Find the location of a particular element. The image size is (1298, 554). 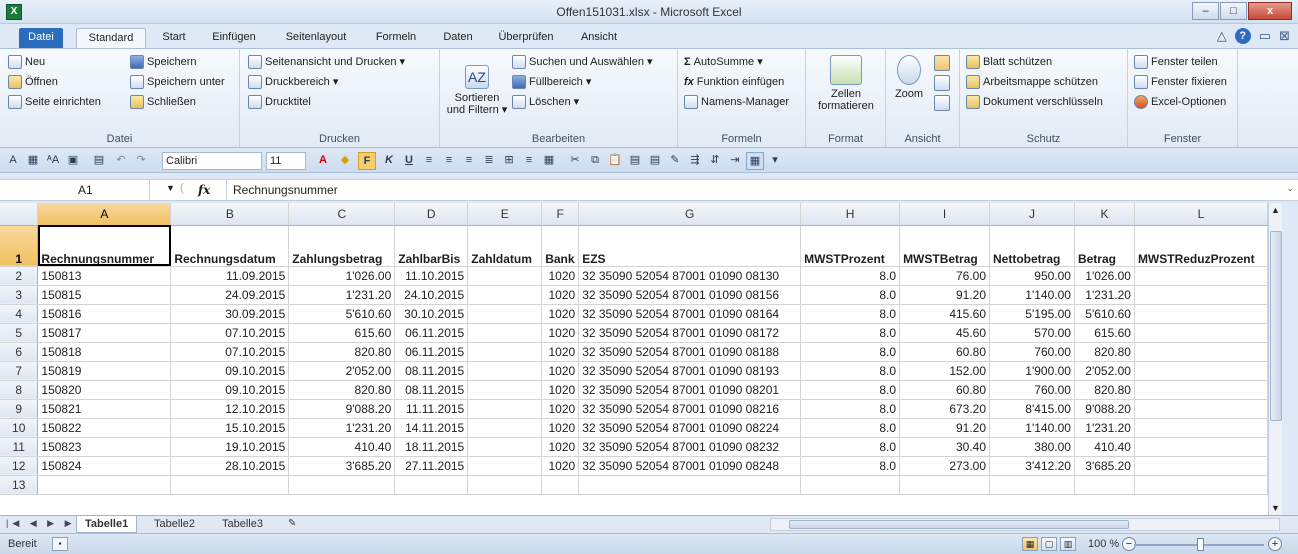

blatt-schuetzen-button: Blatt schützen is located at coordinates (1009, 62).